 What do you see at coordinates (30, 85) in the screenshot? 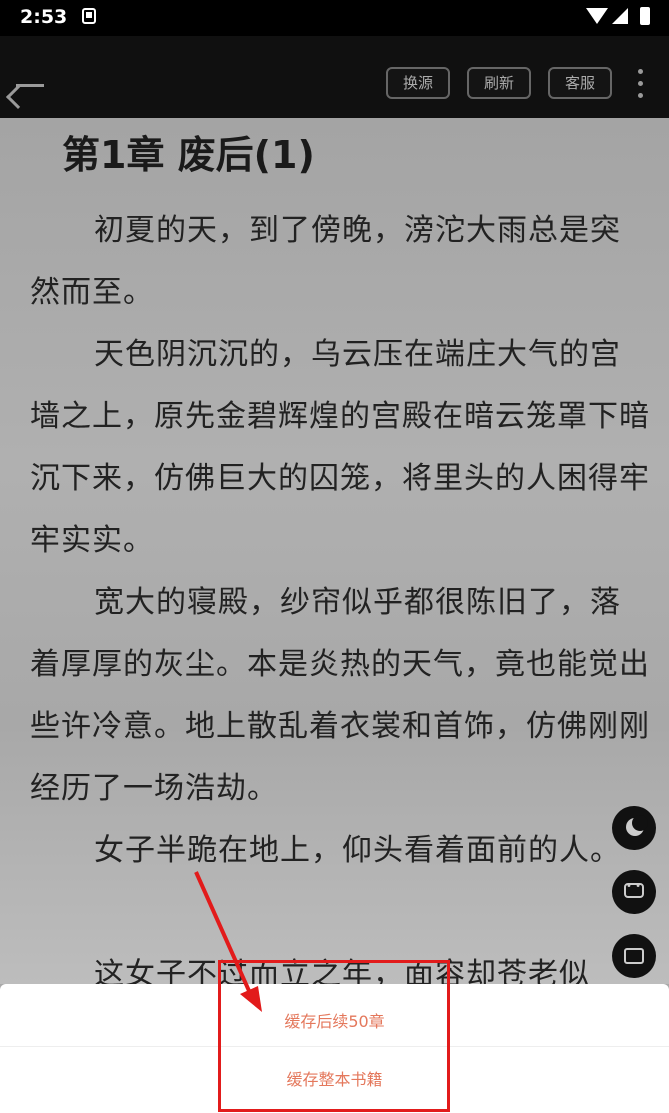
I see `back-arrow-icon` at bounding box center [30, 85].